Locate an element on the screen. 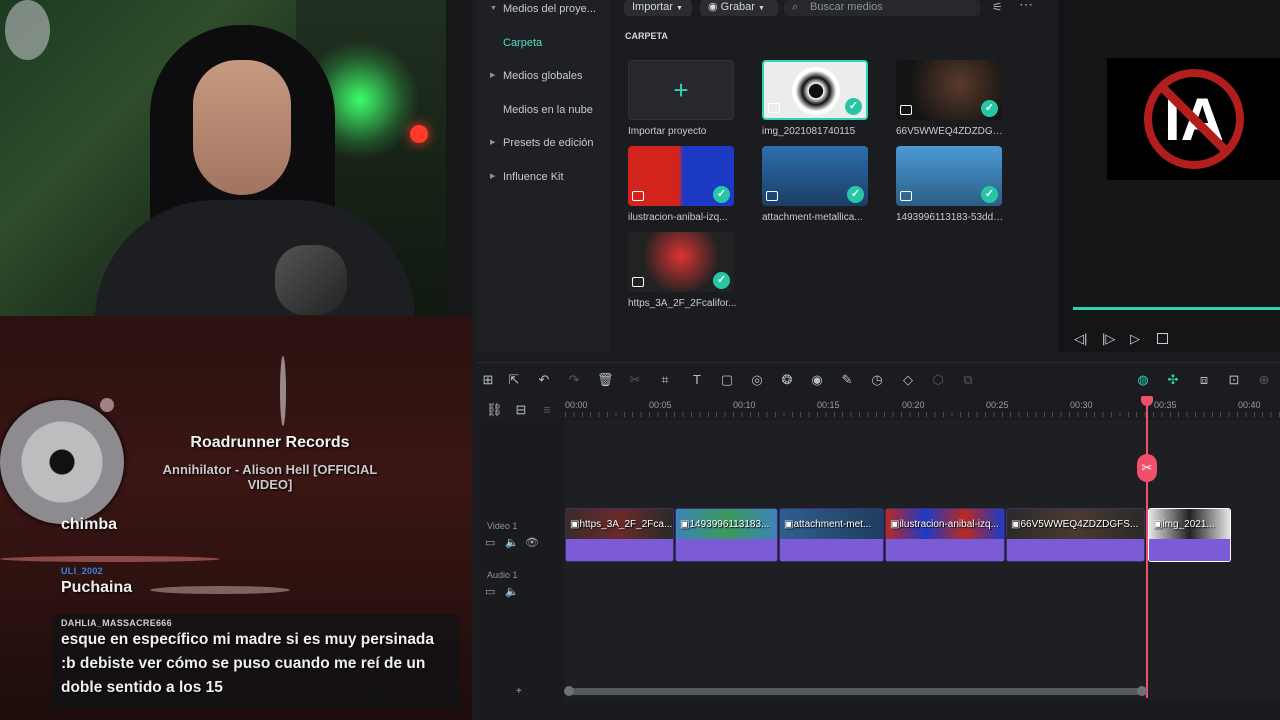 The width and height of the screenshot is (1280, 720). zoom-fit-icon: ⊕ is located at coordinates (1264, 380).